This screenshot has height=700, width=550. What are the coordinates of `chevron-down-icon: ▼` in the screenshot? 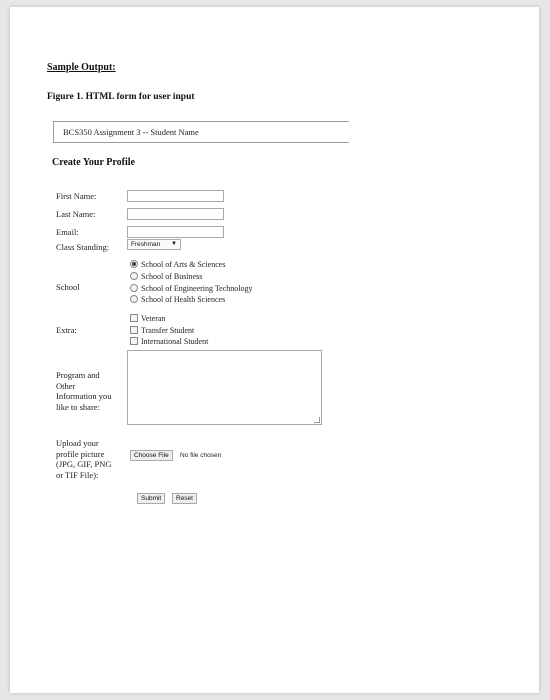 It's located at (174, 244).